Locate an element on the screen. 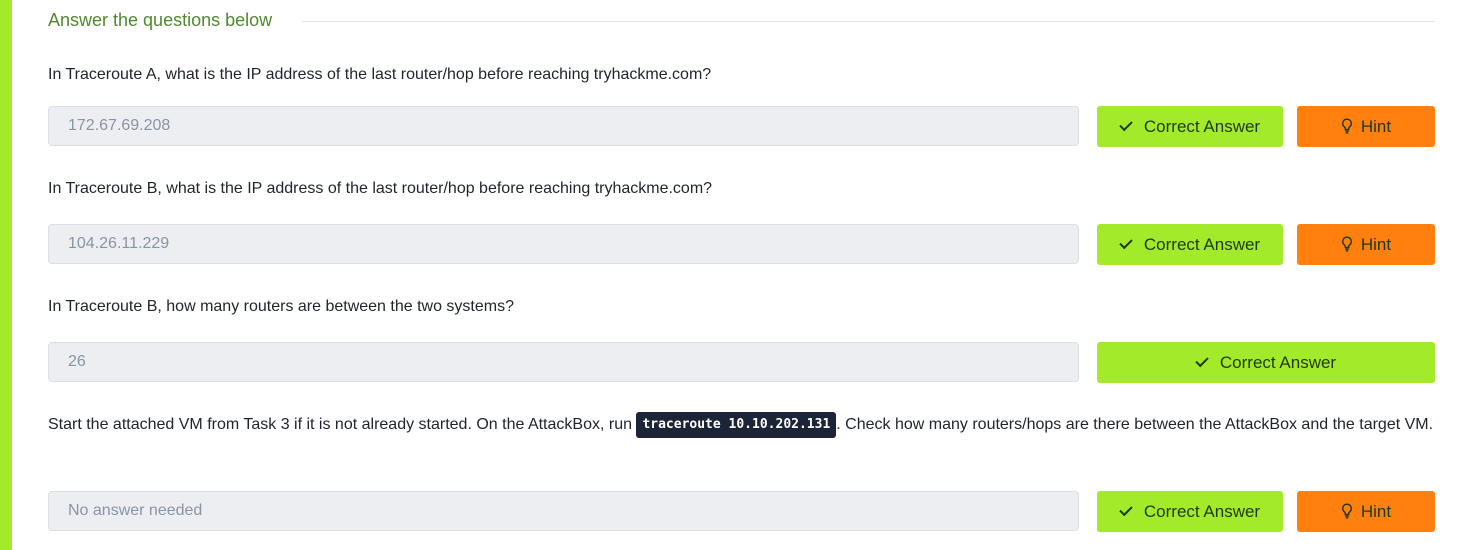 This screenshot has height=550, width=1482. question-2-answer-field: 104.26.11.229 is located at coordinates (563, 244).